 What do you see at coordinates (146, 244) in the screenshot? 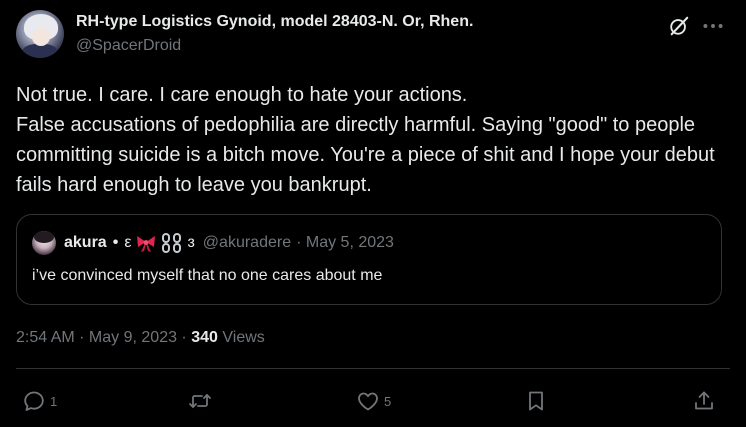
I see `ribbon-icon` at bounding box center [146, 244].